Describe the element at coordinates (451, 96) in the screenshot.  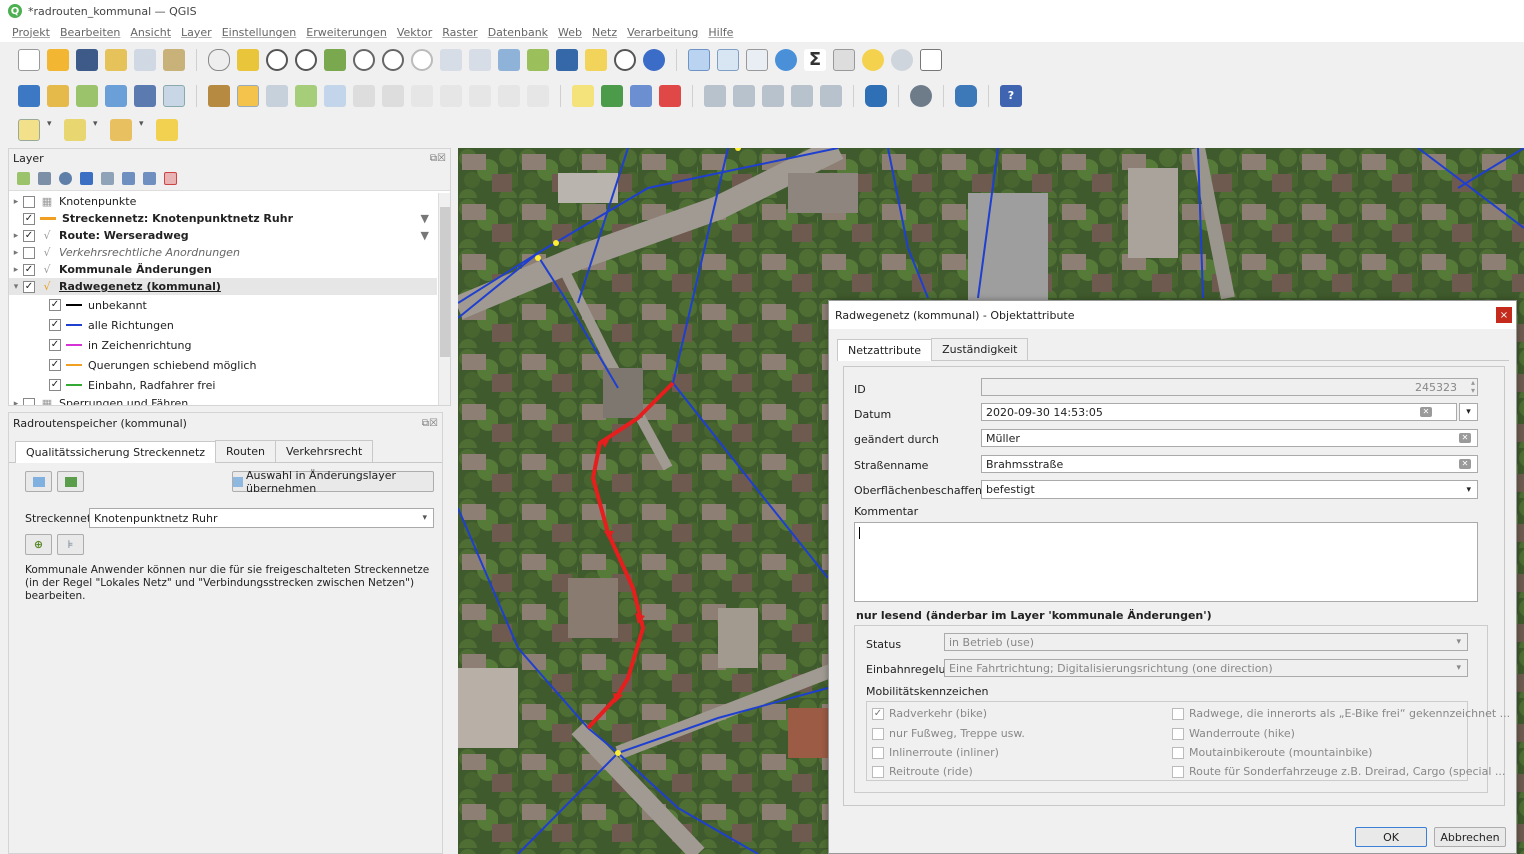
I see `copy-features-icon` at that location.